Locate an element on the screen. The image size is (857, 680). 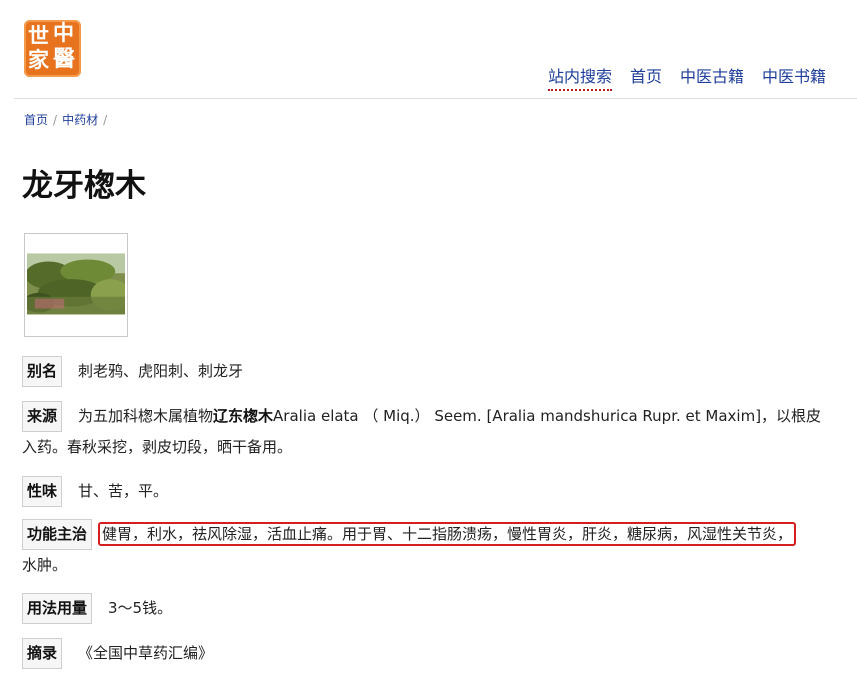
page-title: 龙牙楤木 is located at coordinates (84, 186).